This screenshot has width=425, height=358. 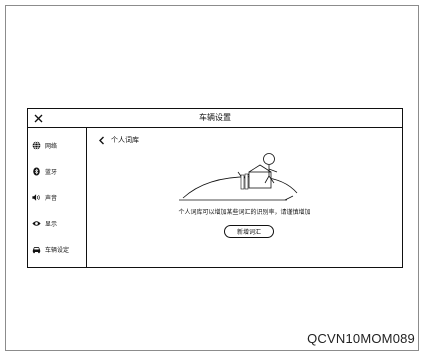 I want to click on figure-code: QCVN10MOM089, so click(x=361, y=338).